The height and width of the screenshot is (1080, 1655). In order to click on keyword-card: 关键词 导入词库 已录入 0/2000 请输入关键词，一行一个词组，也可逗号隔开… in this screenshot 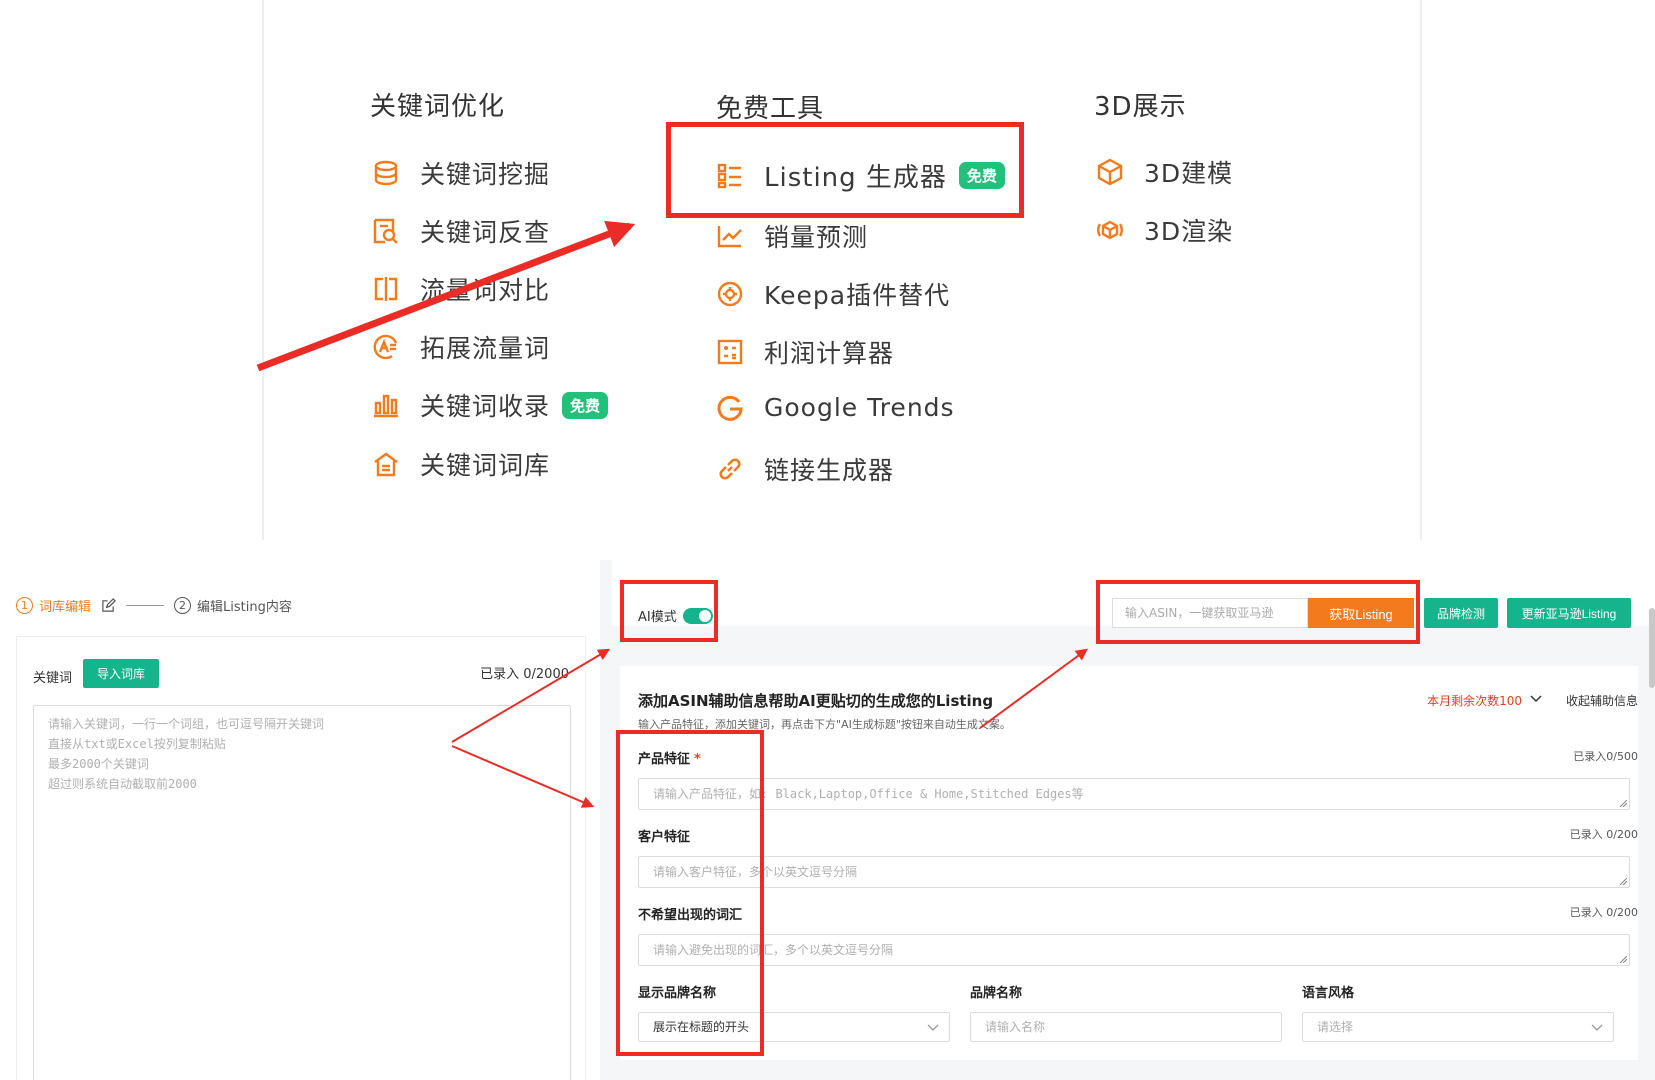, I will do `click(301, 858)`.